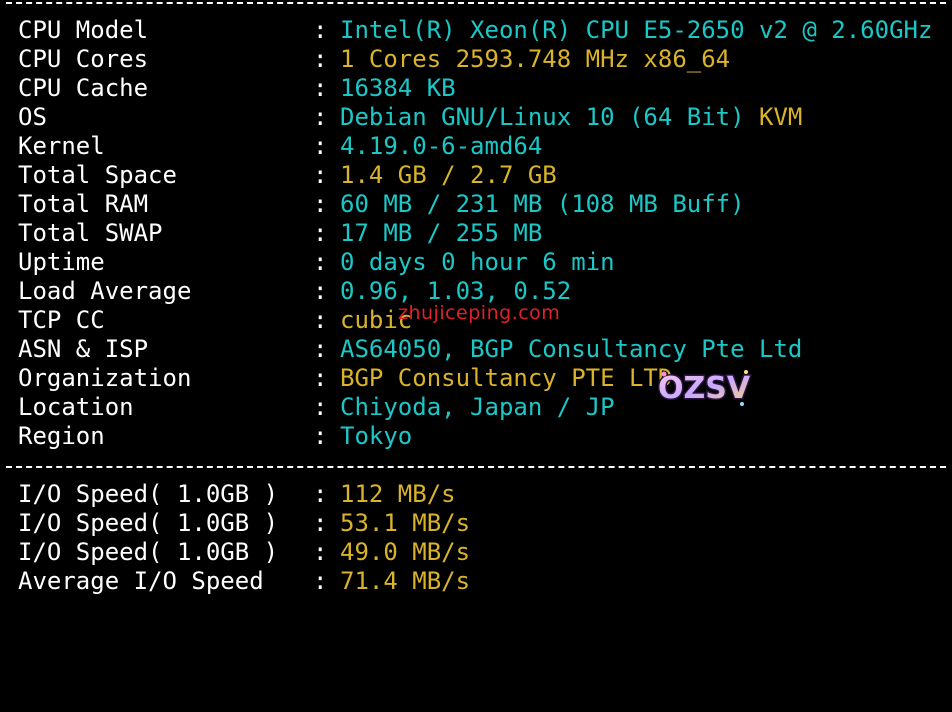 This screenshot has height=712, width=952. Describe the element at coordinates (376, 436) in the screenshot. I see `info-value: Tokyo` at that location.